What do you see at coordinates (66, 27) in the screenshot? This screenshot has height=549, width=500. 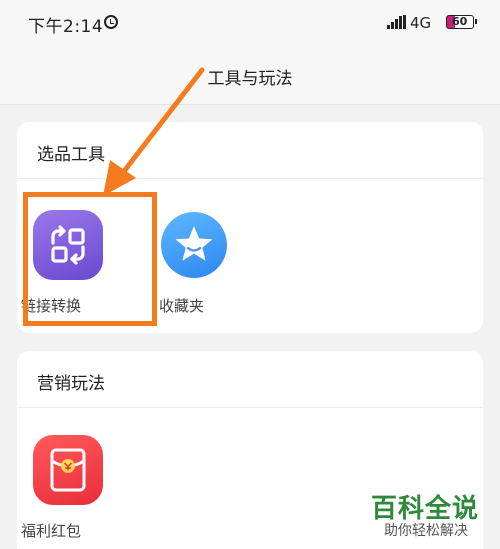 I see `status-time: 下午2:14` at bounding box center [66, 27].